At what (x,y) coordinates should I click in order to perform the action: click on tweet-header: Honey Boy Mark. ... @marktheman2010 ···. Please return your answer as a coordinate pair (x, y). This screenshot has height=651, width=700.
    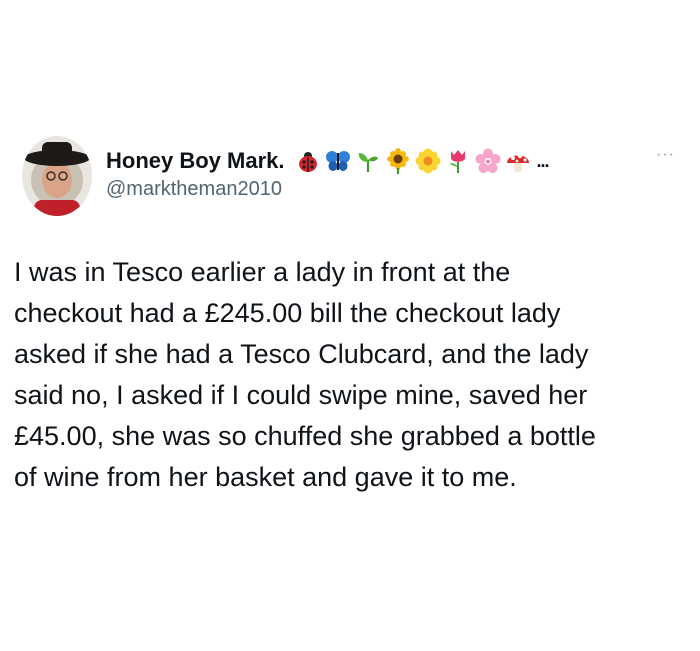
    Looking at the image, I should click on (353, 178).